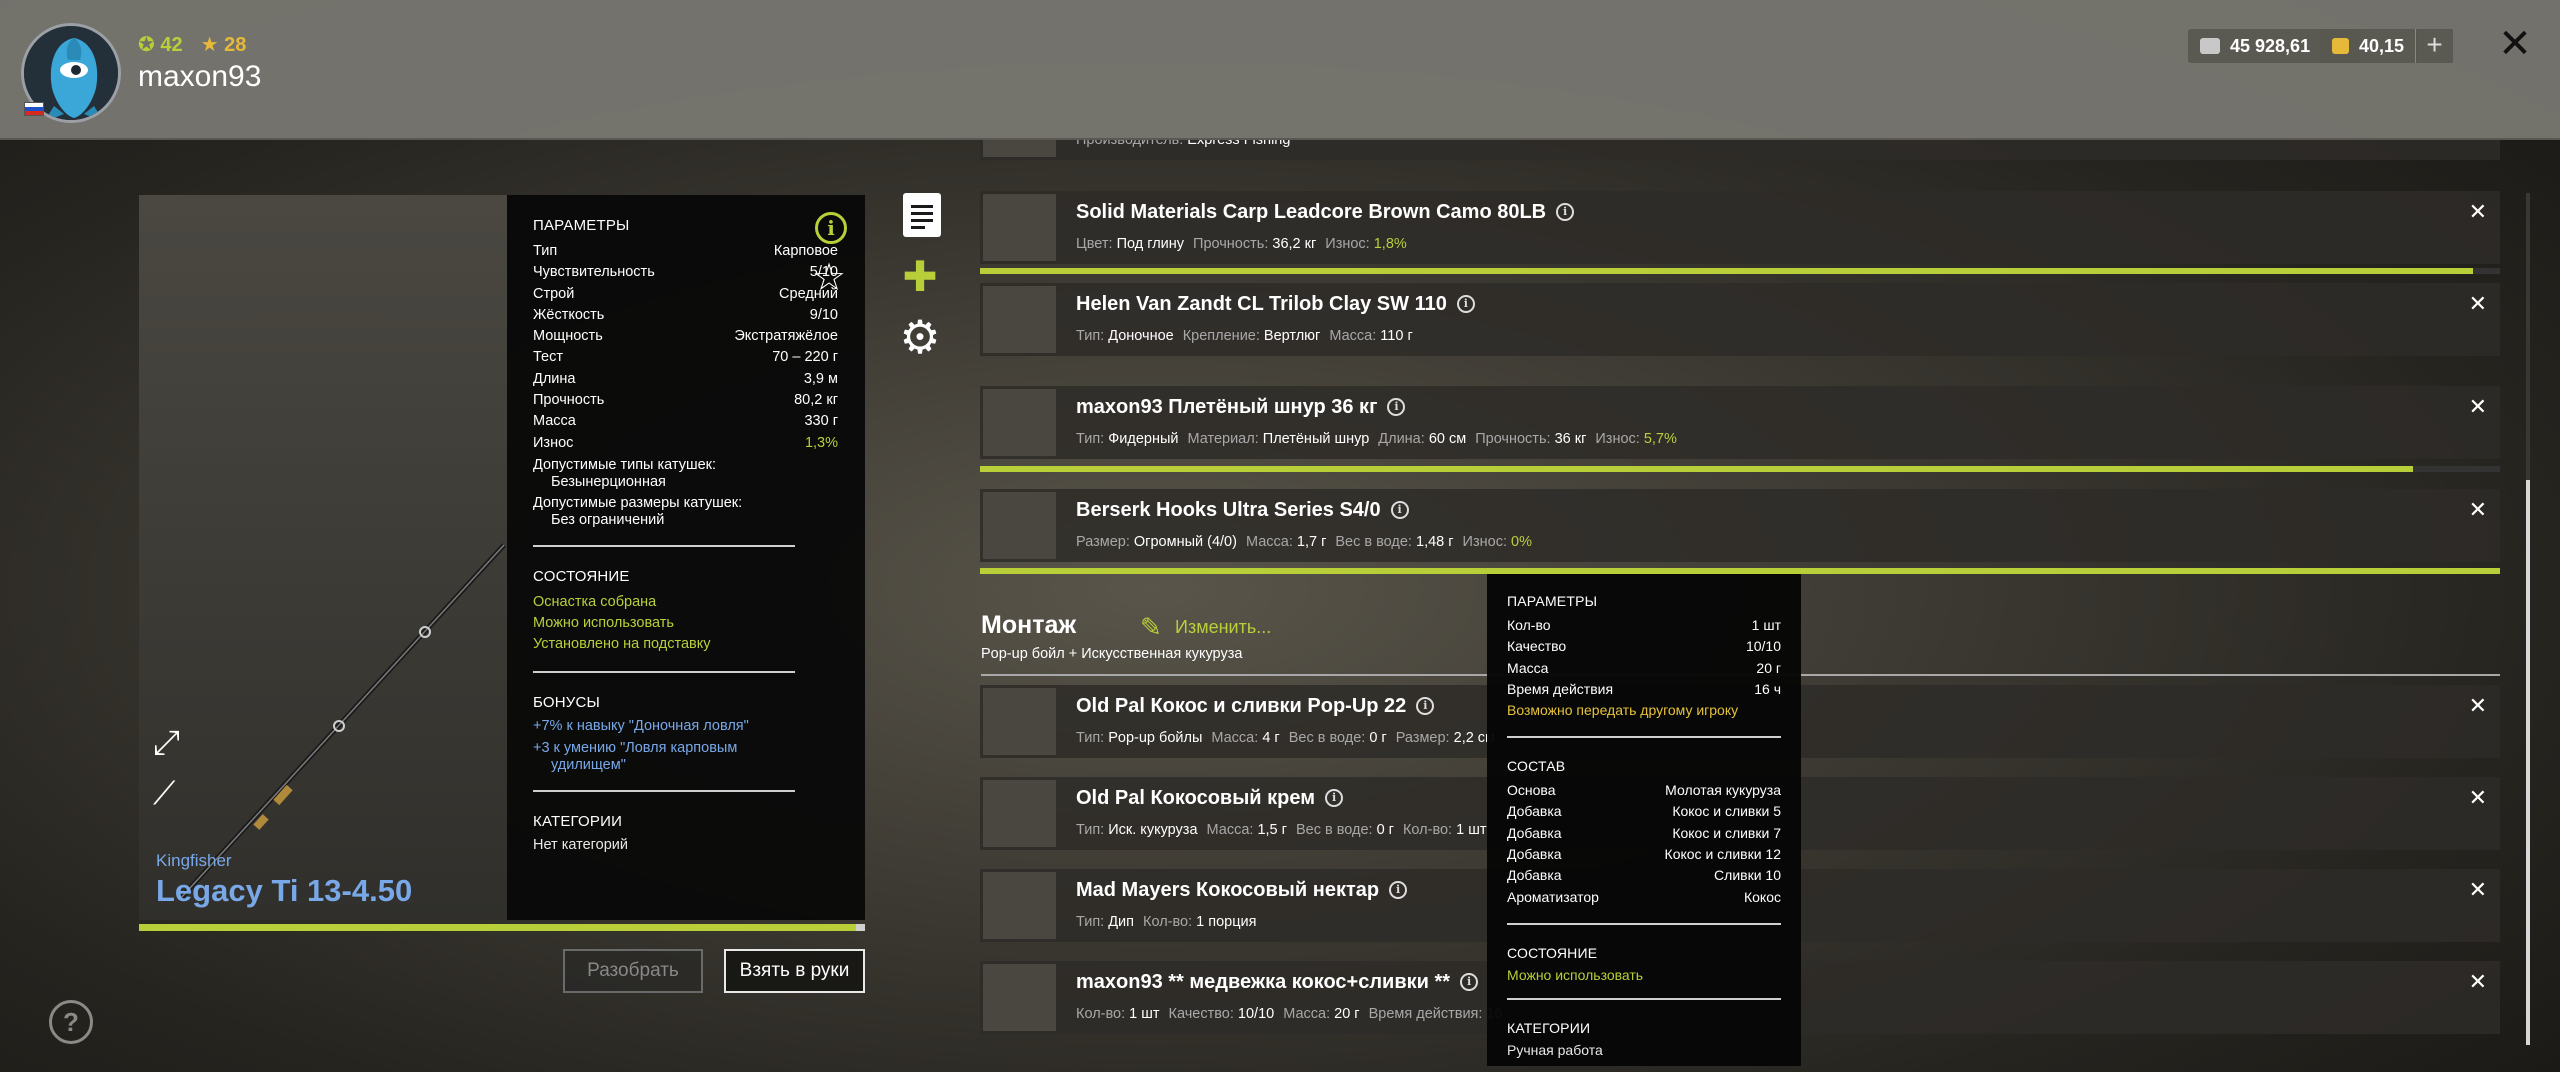 This screenshot has height=1072, width=2560. I want to click on dismantle-button: Разобрать, so click(633, 971).